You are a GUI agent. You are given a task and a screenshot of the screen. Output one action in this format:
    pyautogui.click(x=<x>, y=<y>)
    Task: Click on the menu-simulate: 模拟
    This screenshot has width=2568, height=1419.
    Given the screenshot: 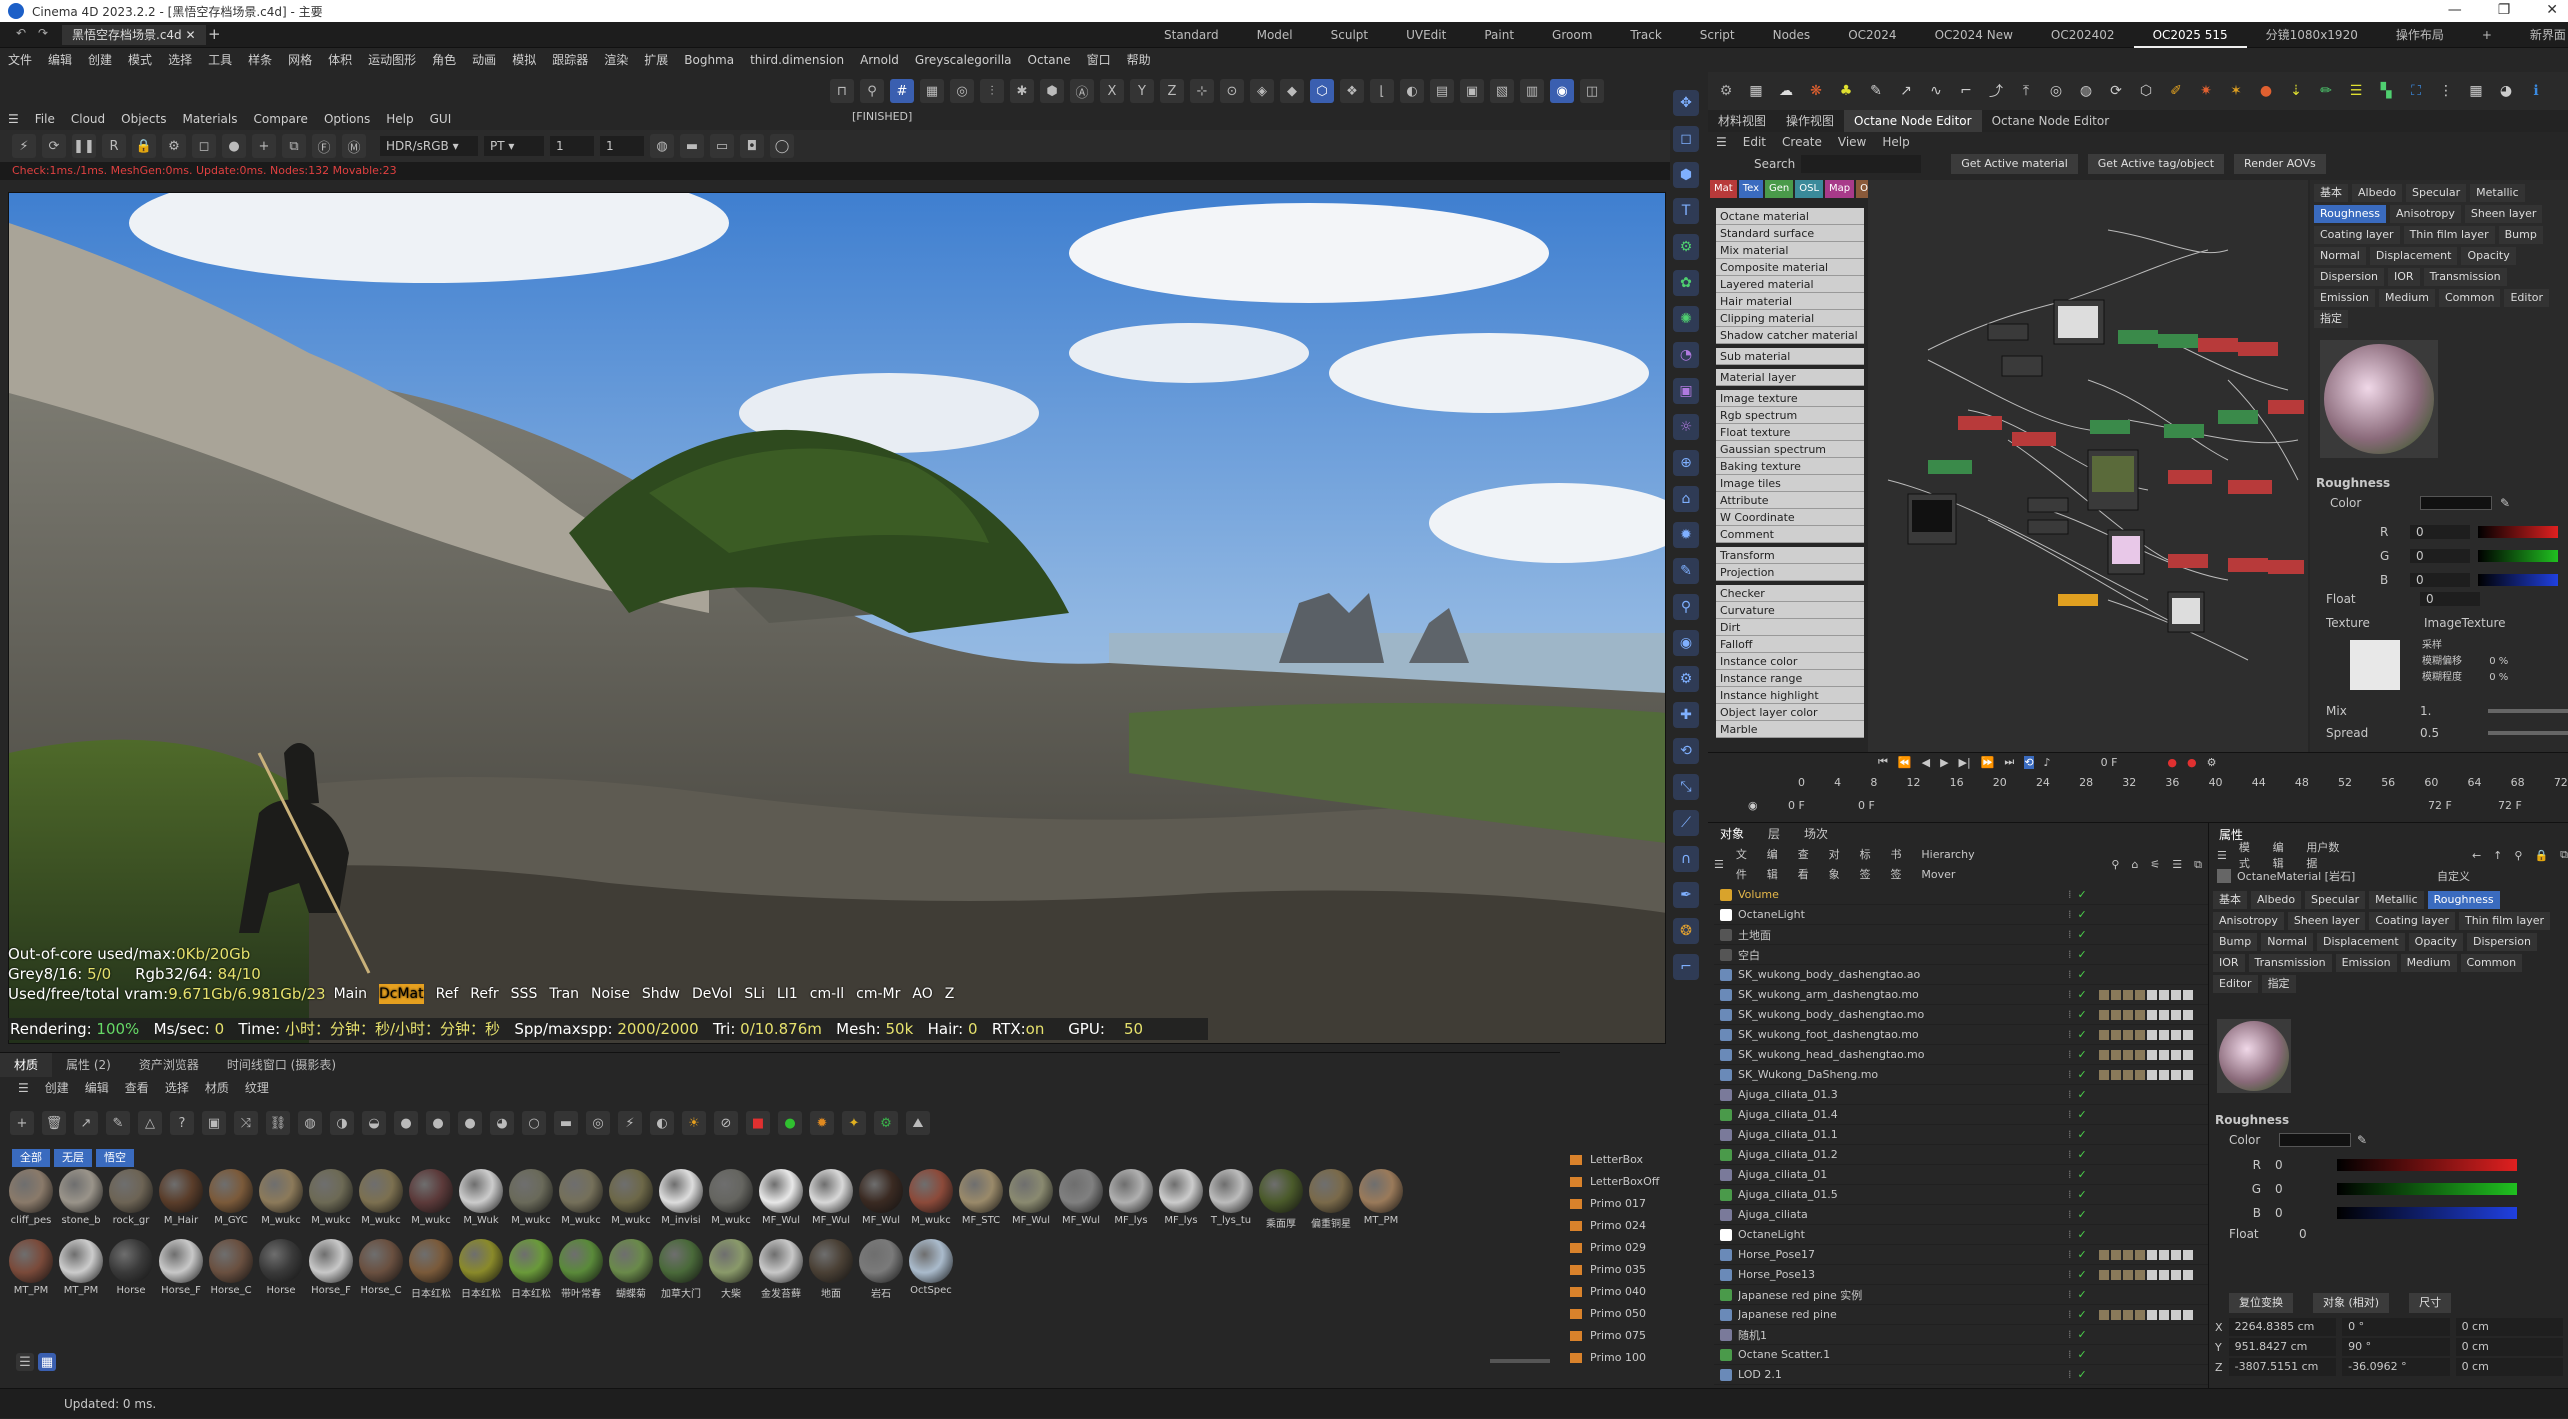 What is the action you would take?
    pyautogui.click(x=524, y=60)
    